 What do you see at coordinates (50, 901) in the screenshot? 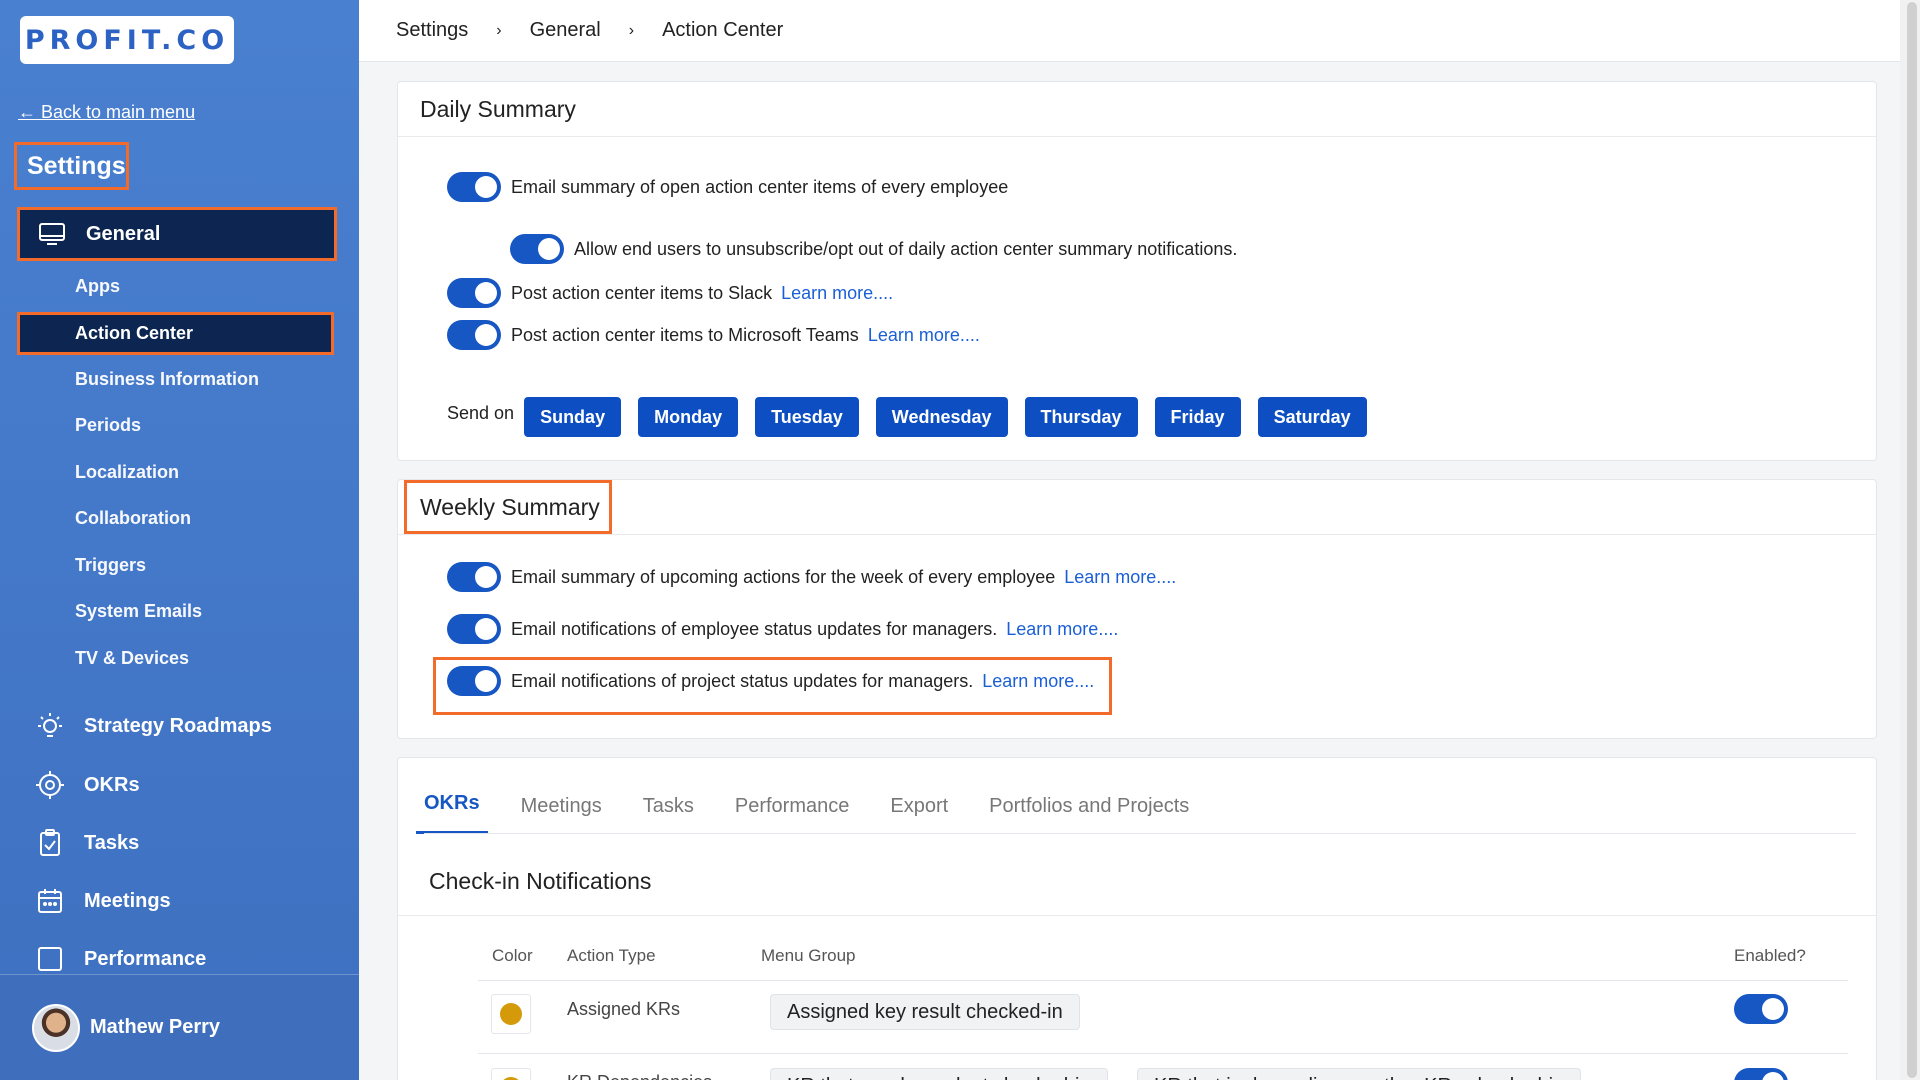
I see `calendar-icon` at bounding box center [50, 901].